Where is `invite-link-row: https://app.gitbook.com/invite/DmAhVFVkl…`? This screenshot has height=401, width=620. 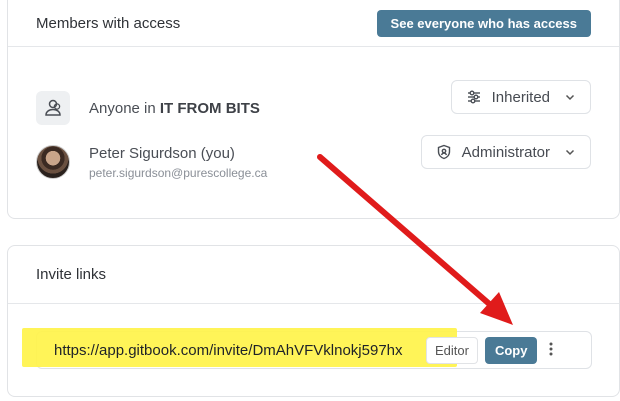 invite-link-row: https://app.gitbook.com/invite/DmAhVFVkl… is located at coordinates (307, 348).